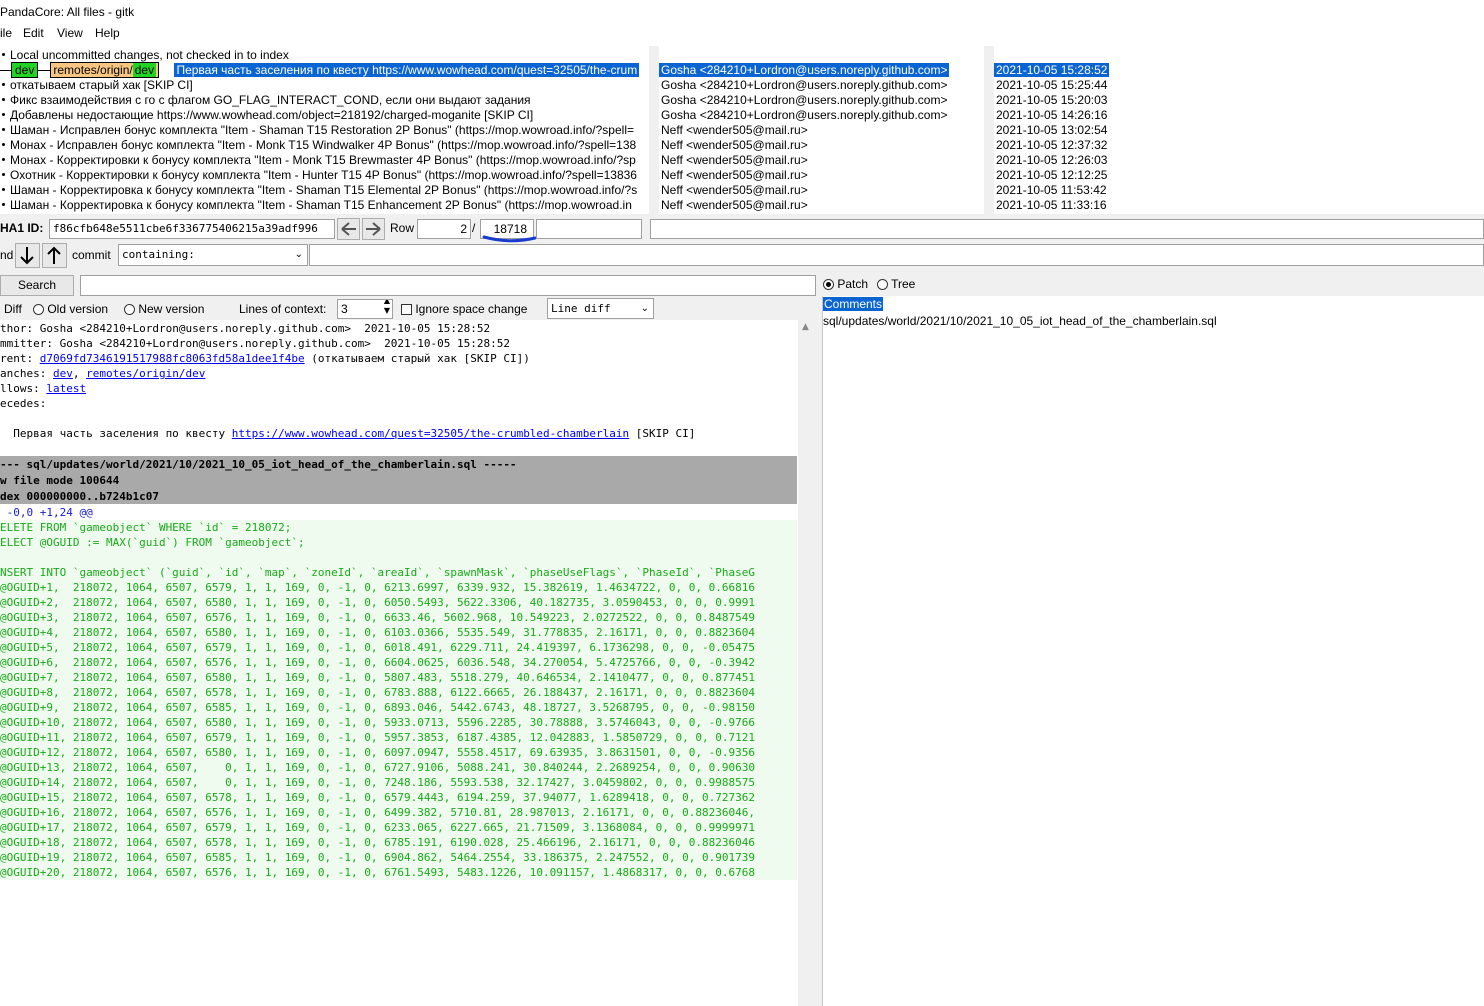 This screenshot has height=1006, width=1484. I want to click on commit-date: 2021-10-05 15:20:03, so click(1051, 100).